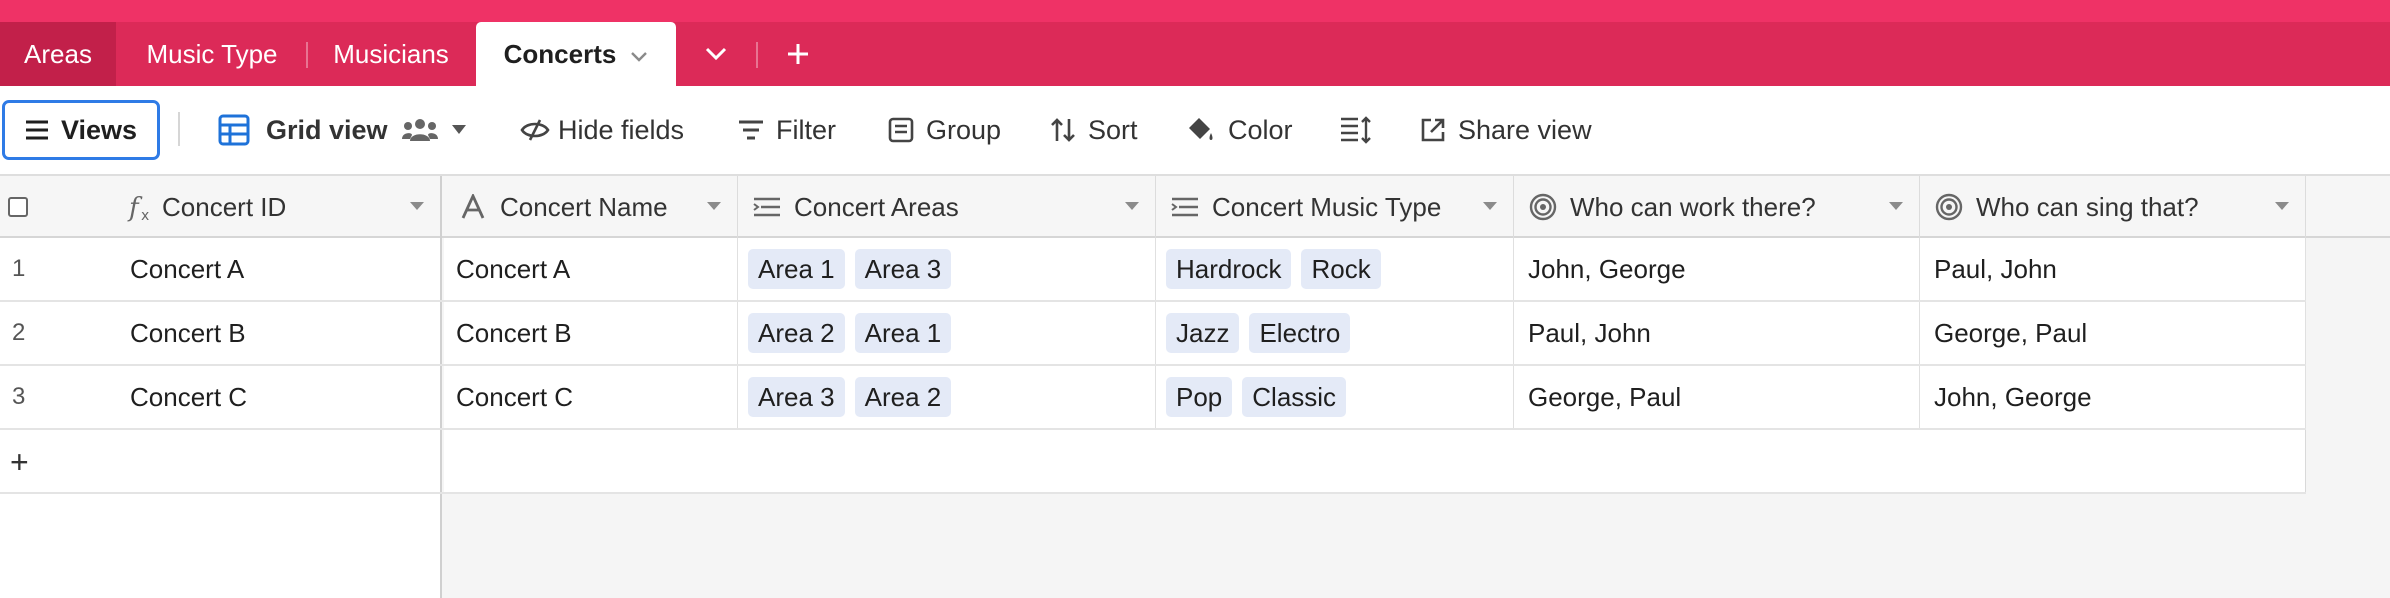  What do you see at coordinates (286, 269) in the screenshot?
I see `cell-concert-id: Concert A` at bounding box center [286, 269].